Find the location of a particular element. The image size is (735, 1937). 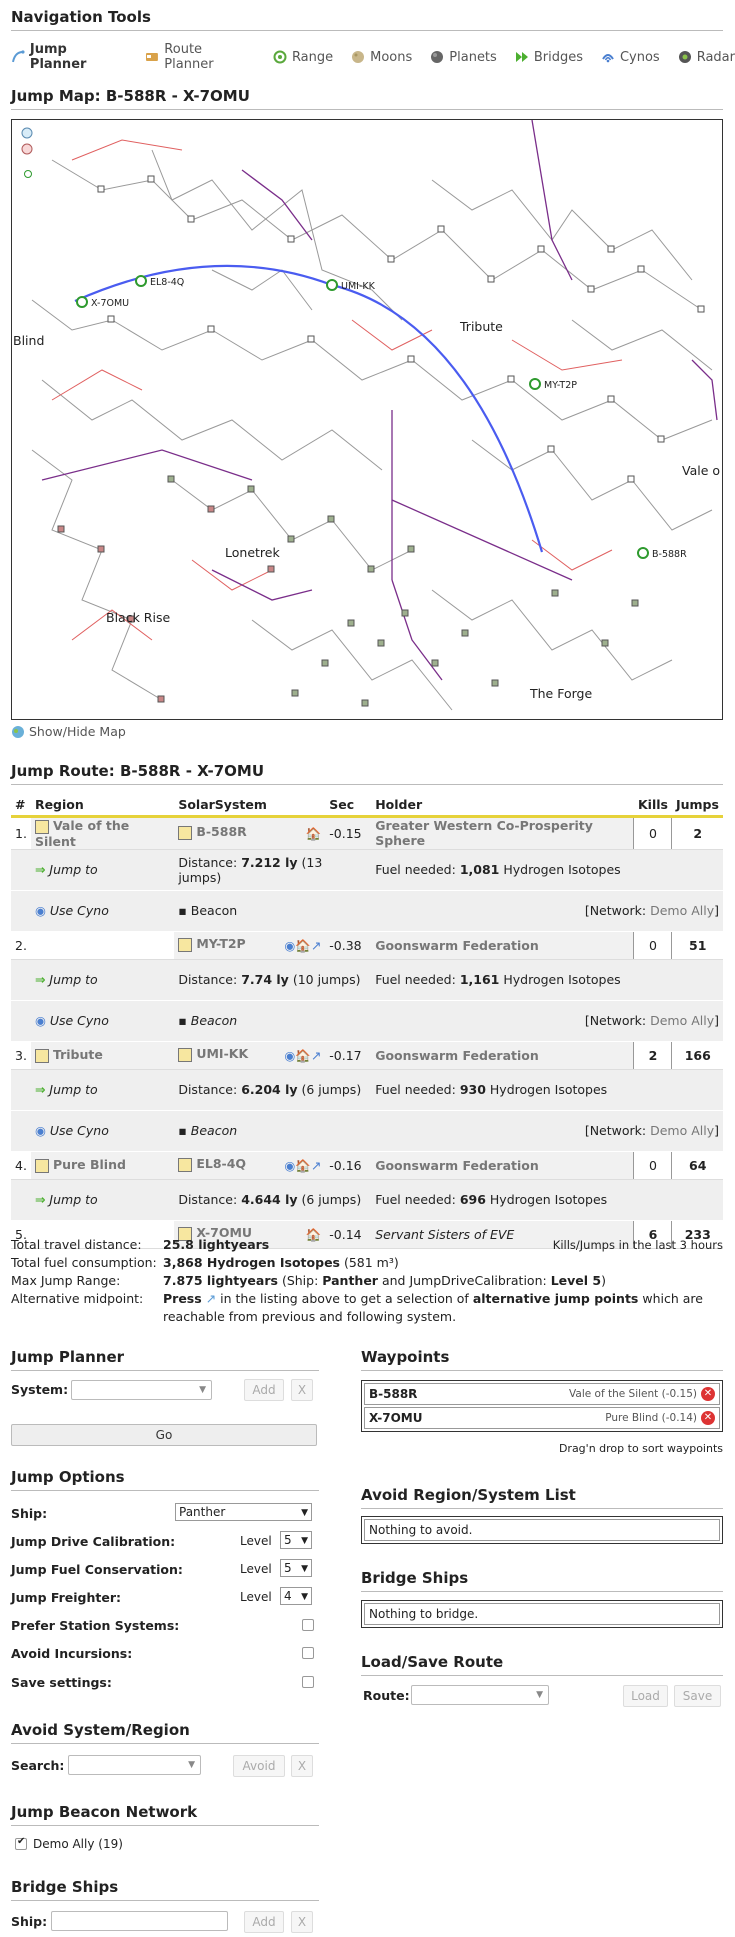

map-title: Jump Map: B-588R - X-7OMU is located at coordinates (367, 98).